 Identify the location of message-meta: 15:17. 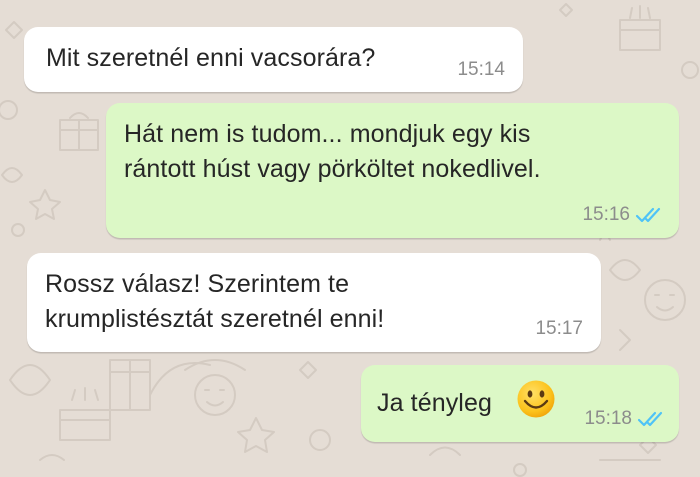
(559, 329).